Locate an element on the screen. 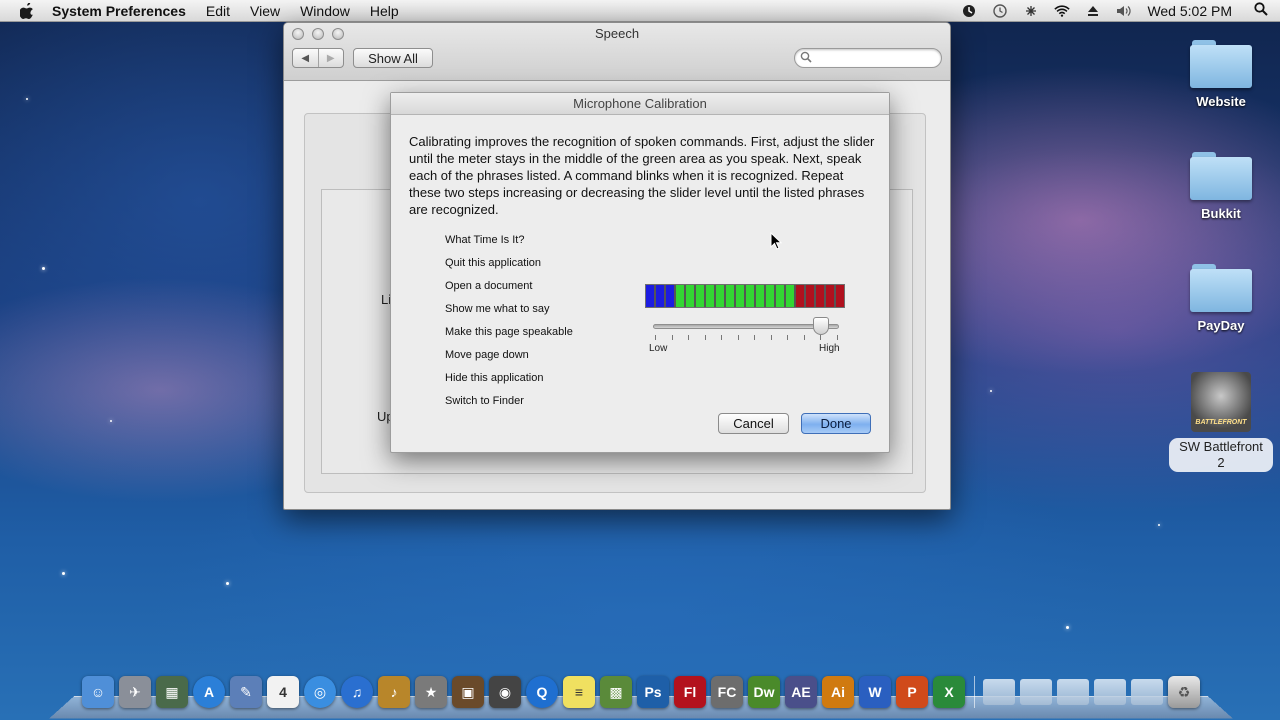 The height and width of the screenshot is (720, 1280). fireworks-icon: FC is located at coordinates (727, 692).